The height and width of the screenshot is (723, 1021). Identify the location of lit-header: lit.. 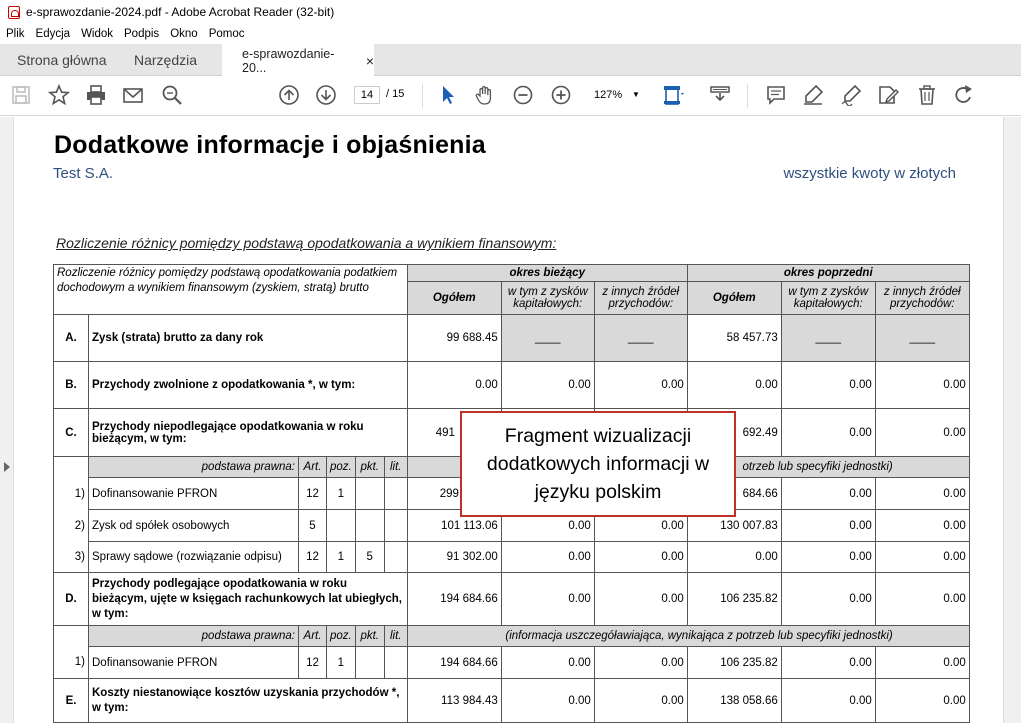
(395, 467).